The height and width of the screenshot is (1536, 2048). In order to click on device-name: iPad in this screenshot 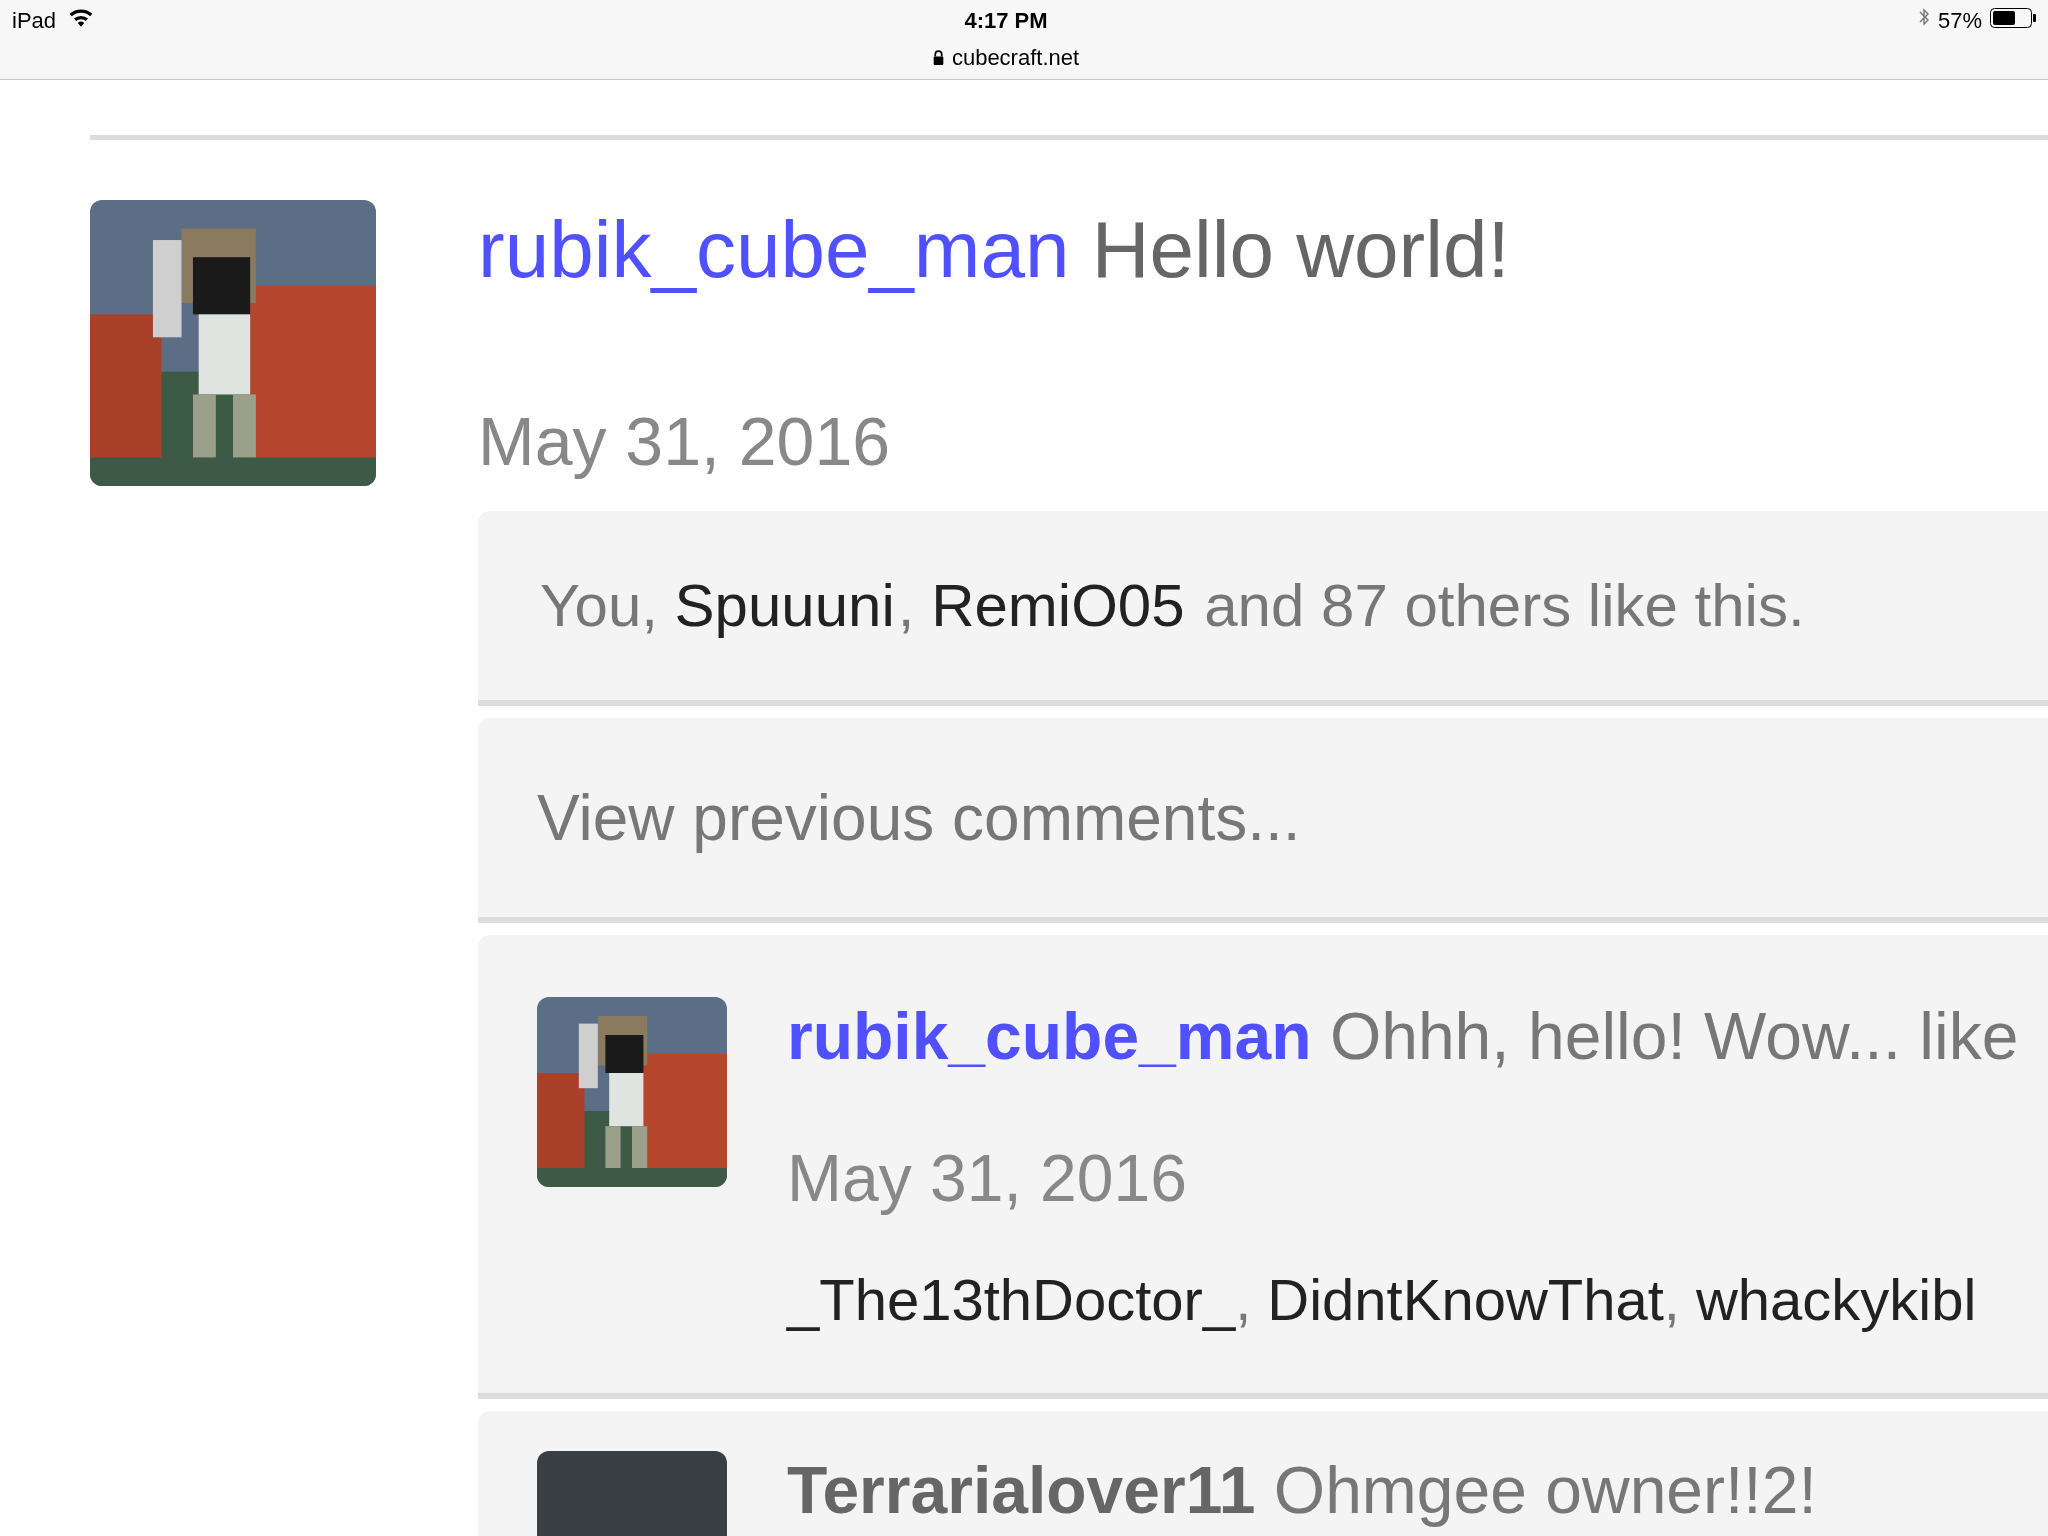, I will do `click(34, 21)`.